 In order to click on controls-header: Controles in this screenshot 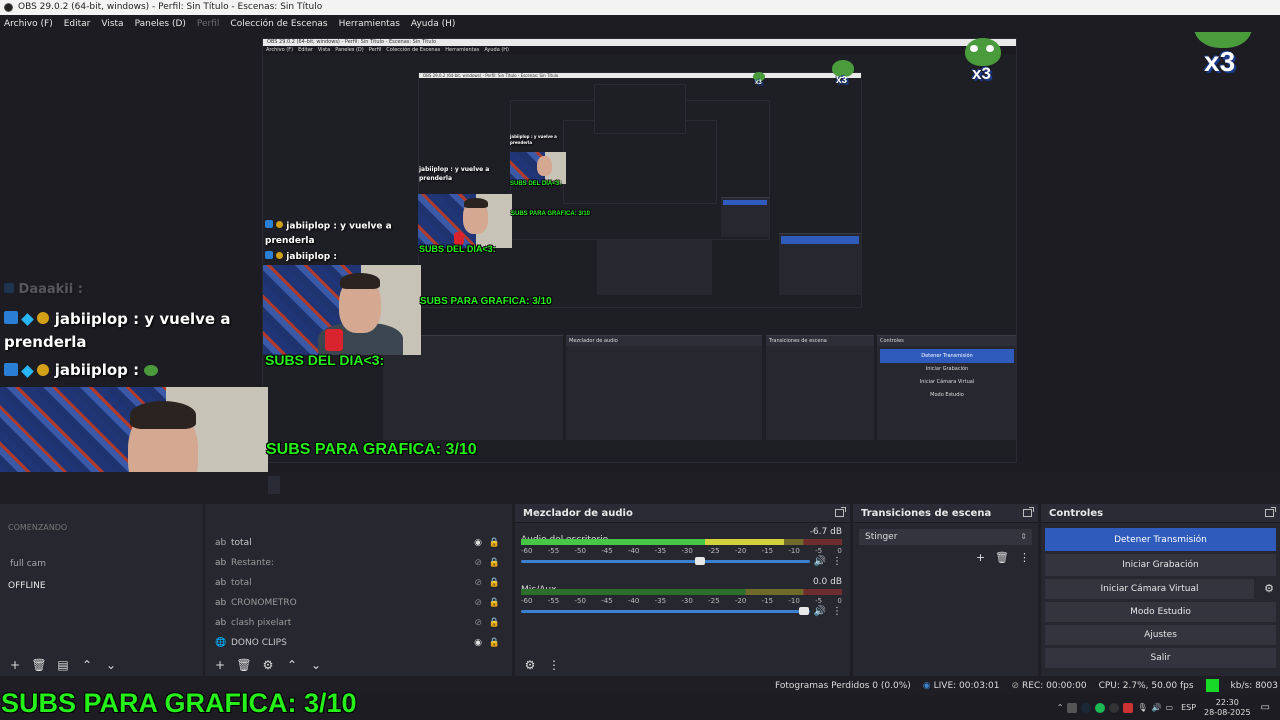, I will do `click(1160, 513)`.